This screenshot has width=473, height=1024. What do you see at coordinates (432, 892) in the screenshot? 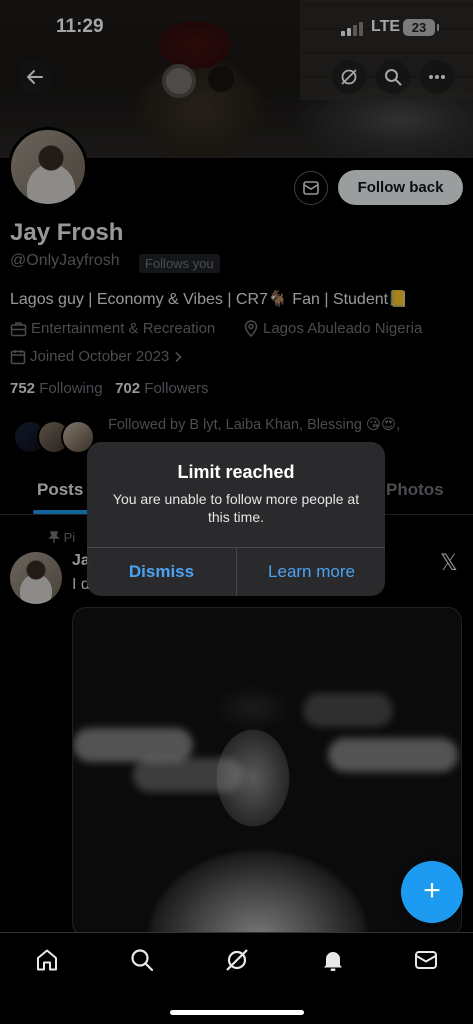
I see `compose-button: +` at bounding box center [432, 892].